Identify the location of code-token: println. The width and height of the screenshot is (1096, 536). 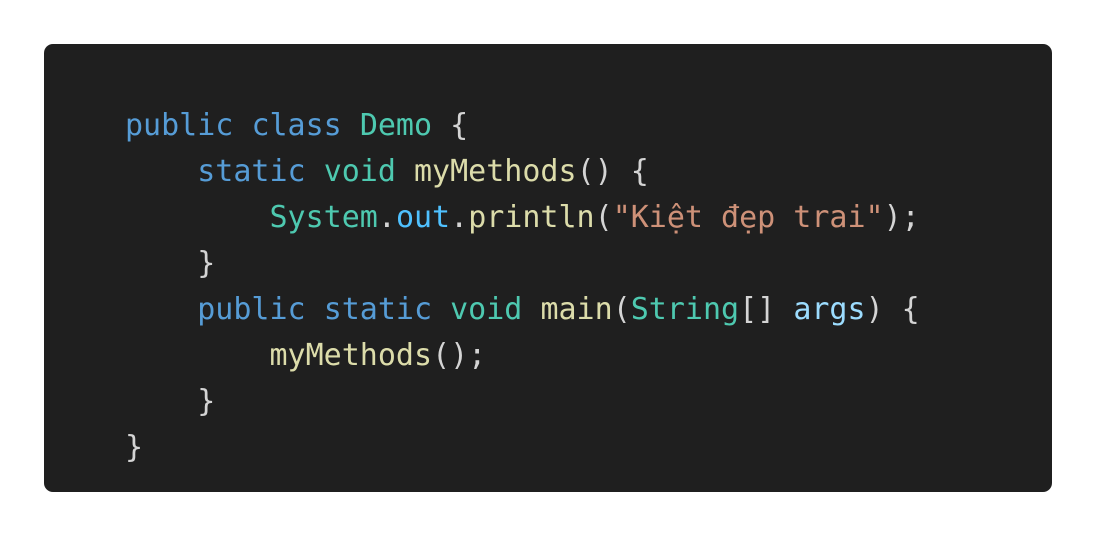
(531, 217).